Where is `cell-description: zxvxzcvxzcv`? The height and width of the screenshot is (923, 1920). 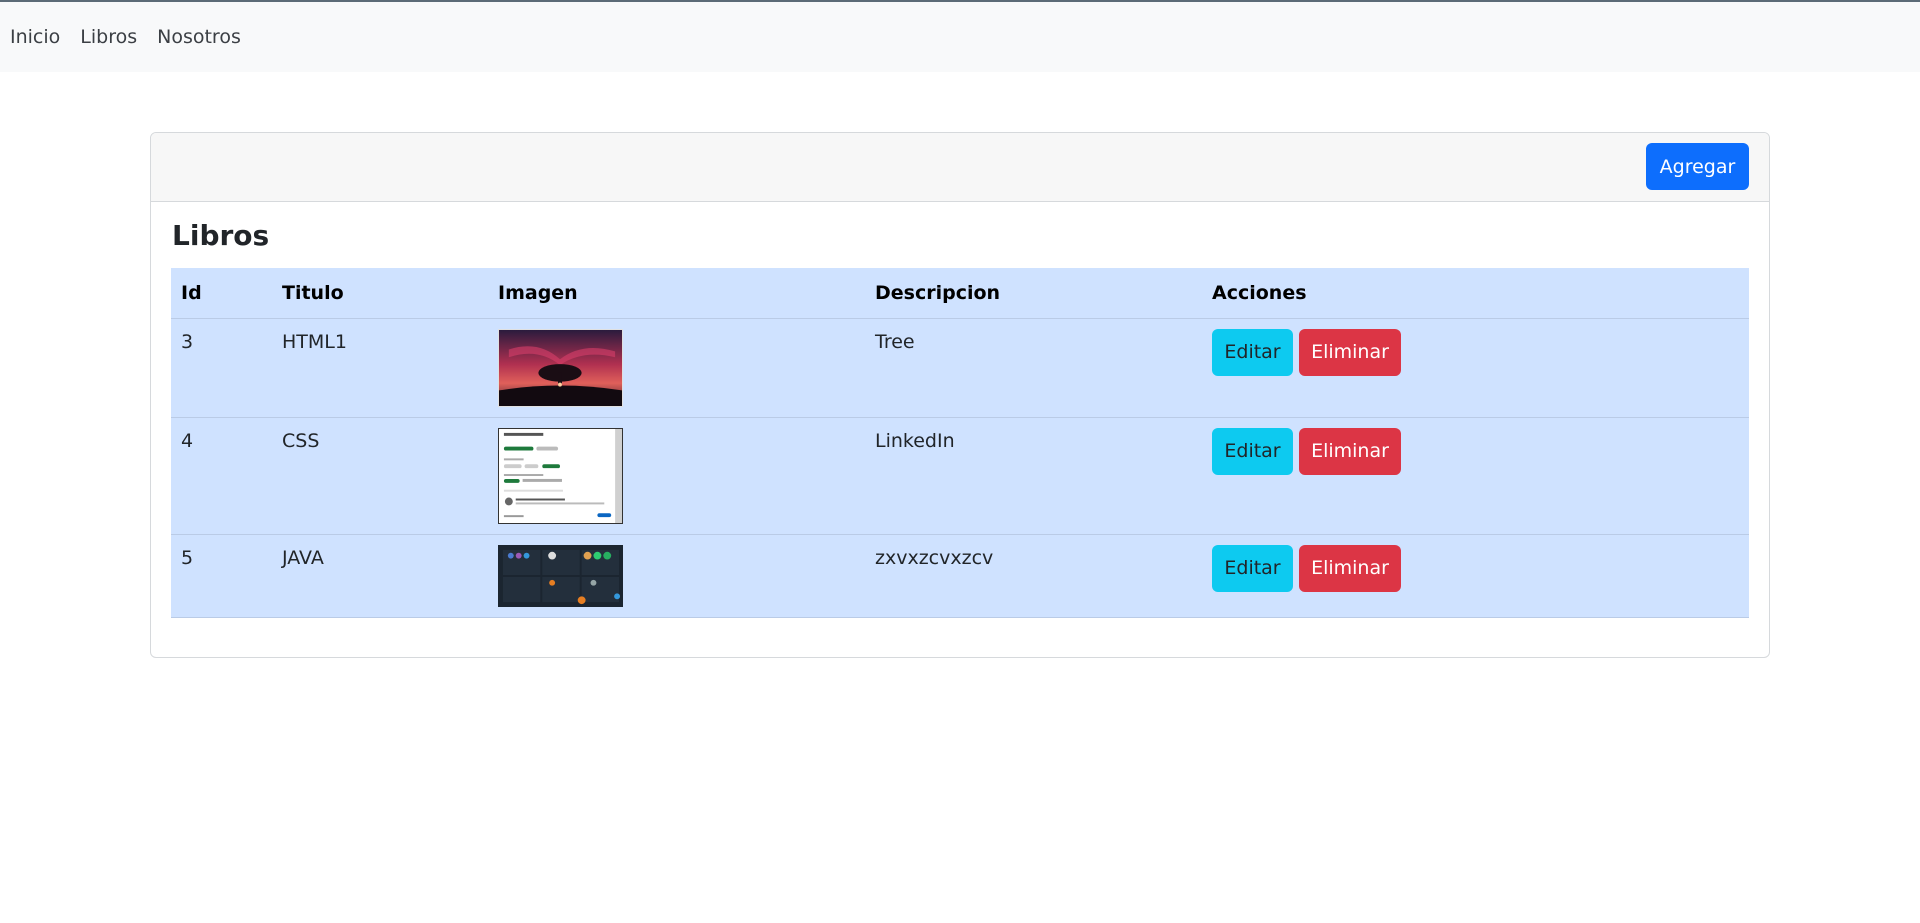 cell-description: zxvxzcvxzcv is located at coordinates (1033, 576).